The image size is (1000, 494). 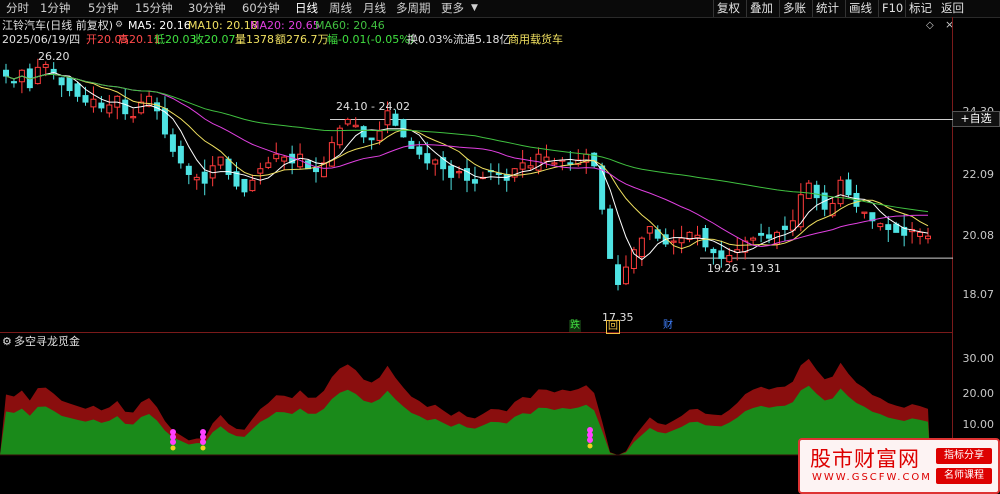 I want to click on indicator-tick: 10.00, so click(x=978, y=424).